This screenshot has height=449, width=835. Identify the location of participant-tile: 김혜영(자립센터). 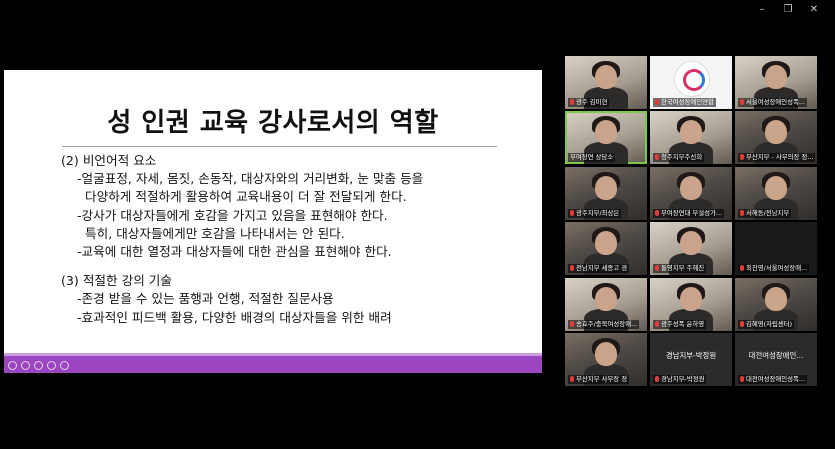
(776, 304).